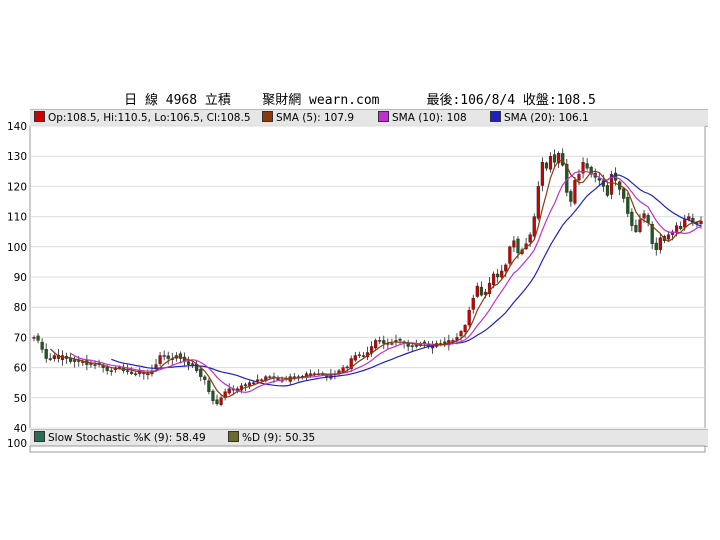 The height and width of the screenshot is (540, 720). Describe the element at coordinates (17, 248) in the screenshot. I see `y-tick-label: 100` at that location.